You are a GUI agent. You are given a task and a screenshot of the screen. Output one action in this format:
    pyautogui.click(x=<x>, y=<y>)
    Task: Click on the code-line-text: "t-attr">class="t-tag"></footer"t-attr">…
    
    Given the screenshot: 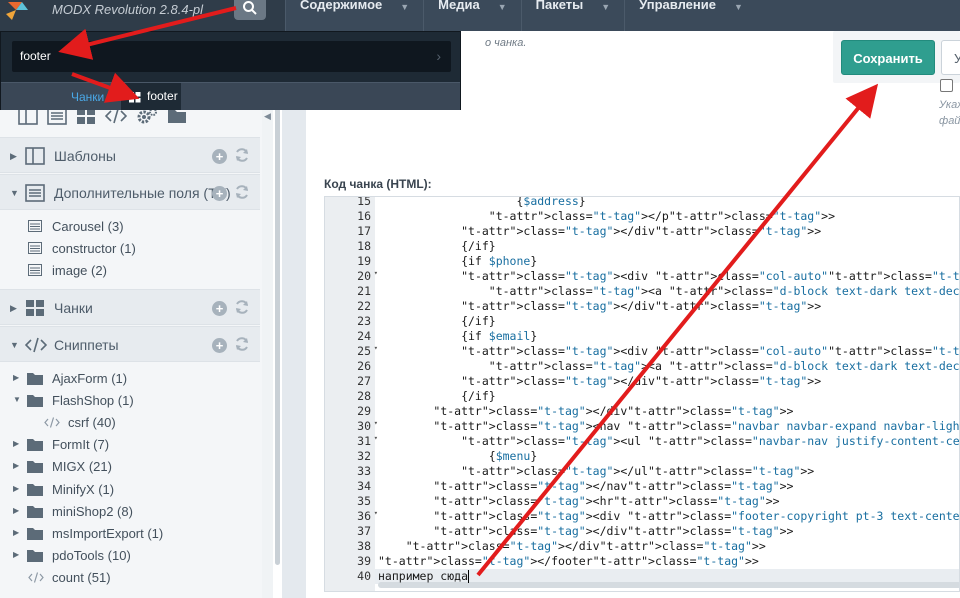 What is the action you would take?
    pyautogui.click(x=568, y=561)
    